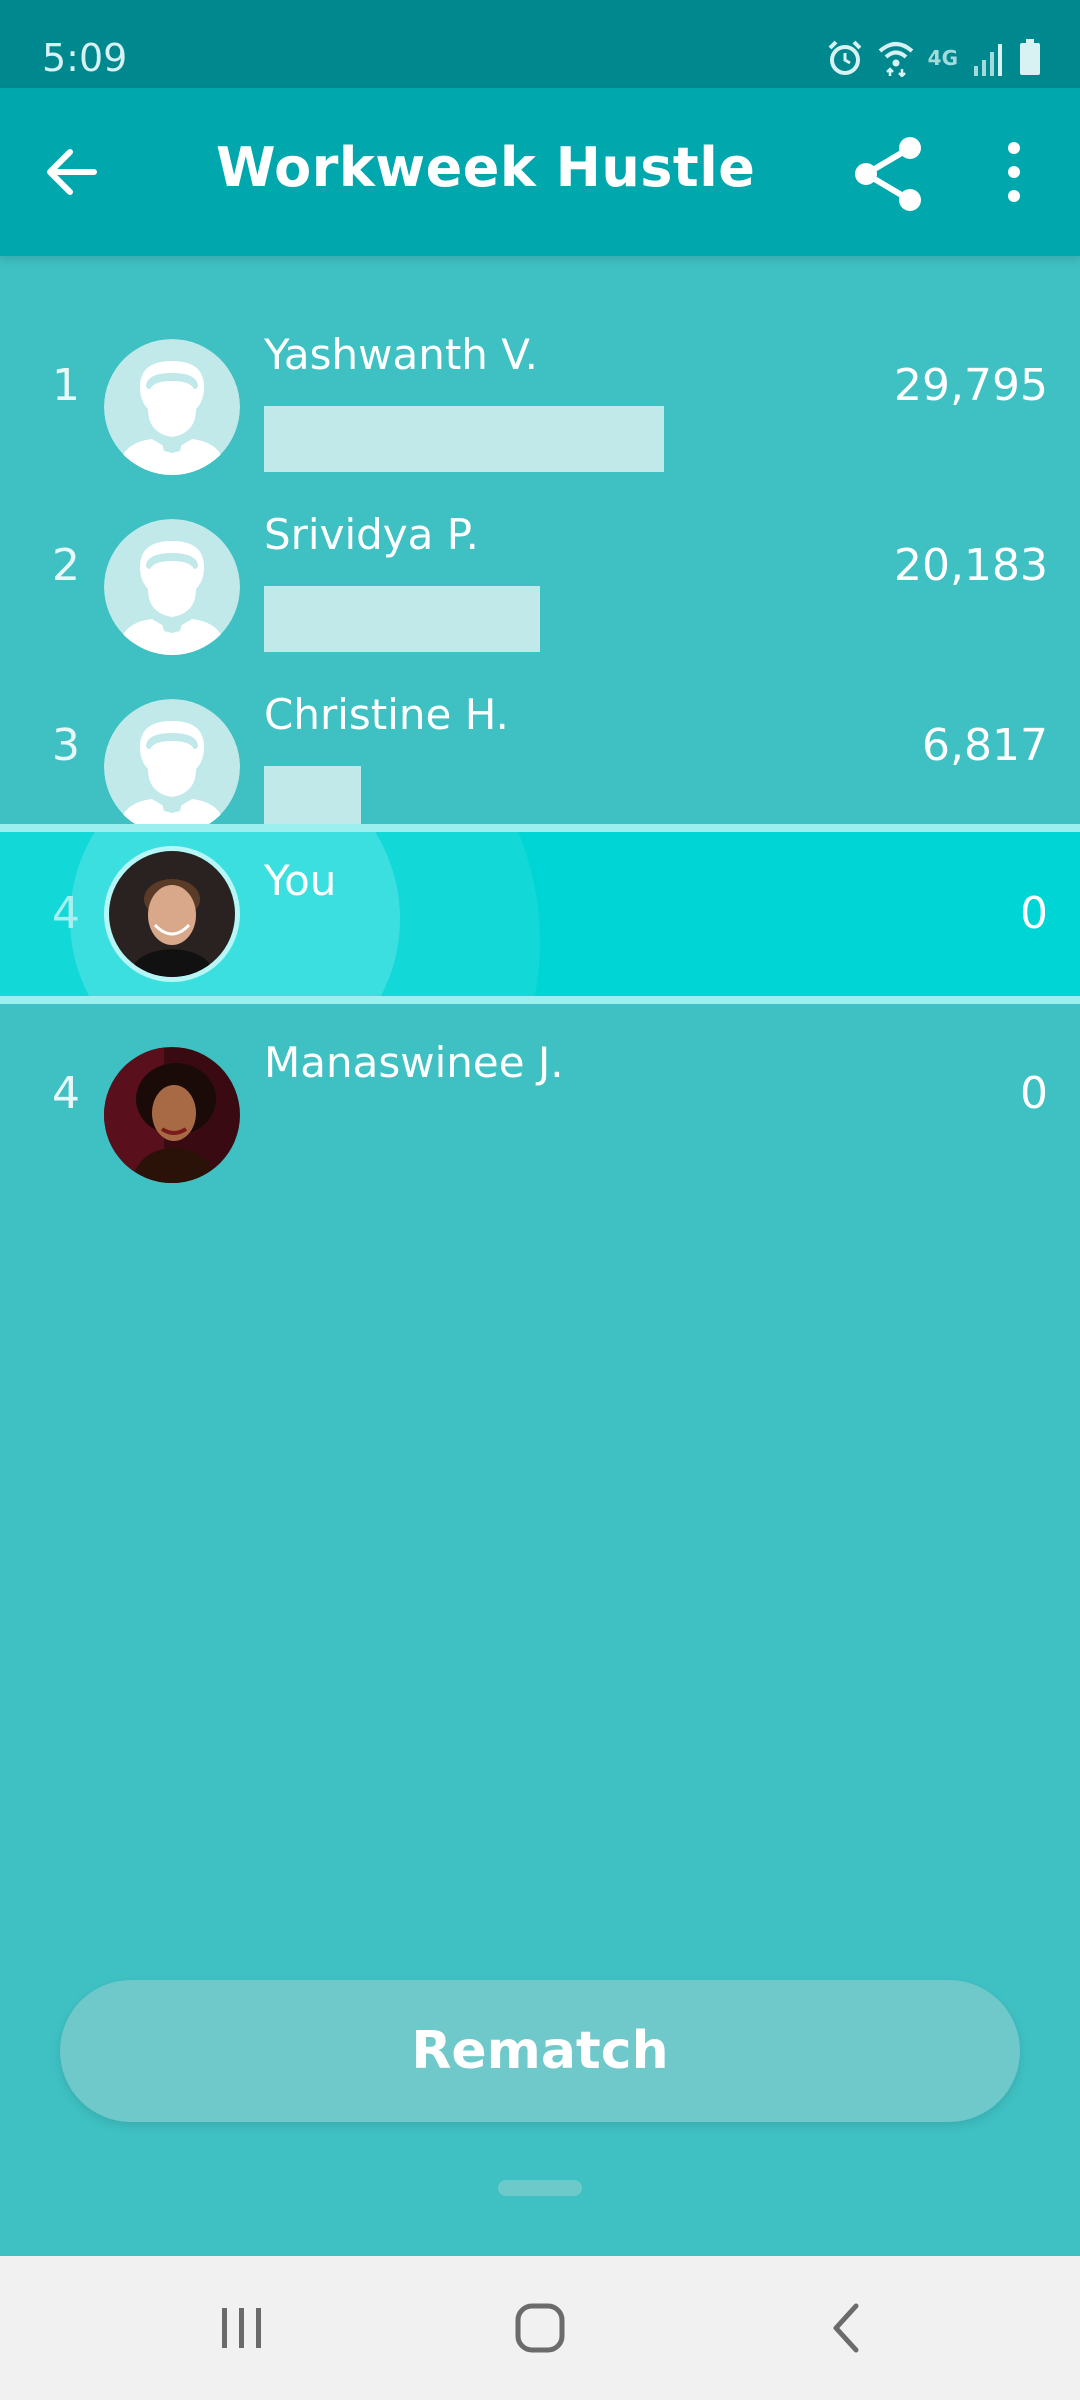 This screenshot has height=2400, width=1080. What do you see at coordinates (540, 1094) in the screenshot?
I see `leaderboard-row: 4 Manaswinee J. 0` at bounding box center [540, 1094].